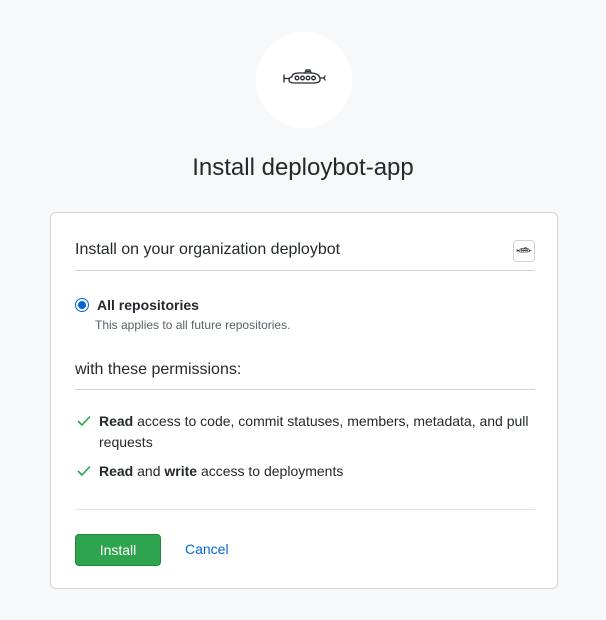 The height and width of the screenshot is (620, 606). Describe the element at coordinates (305, 509) in the screenshot. I see `actions-divider` at that location.